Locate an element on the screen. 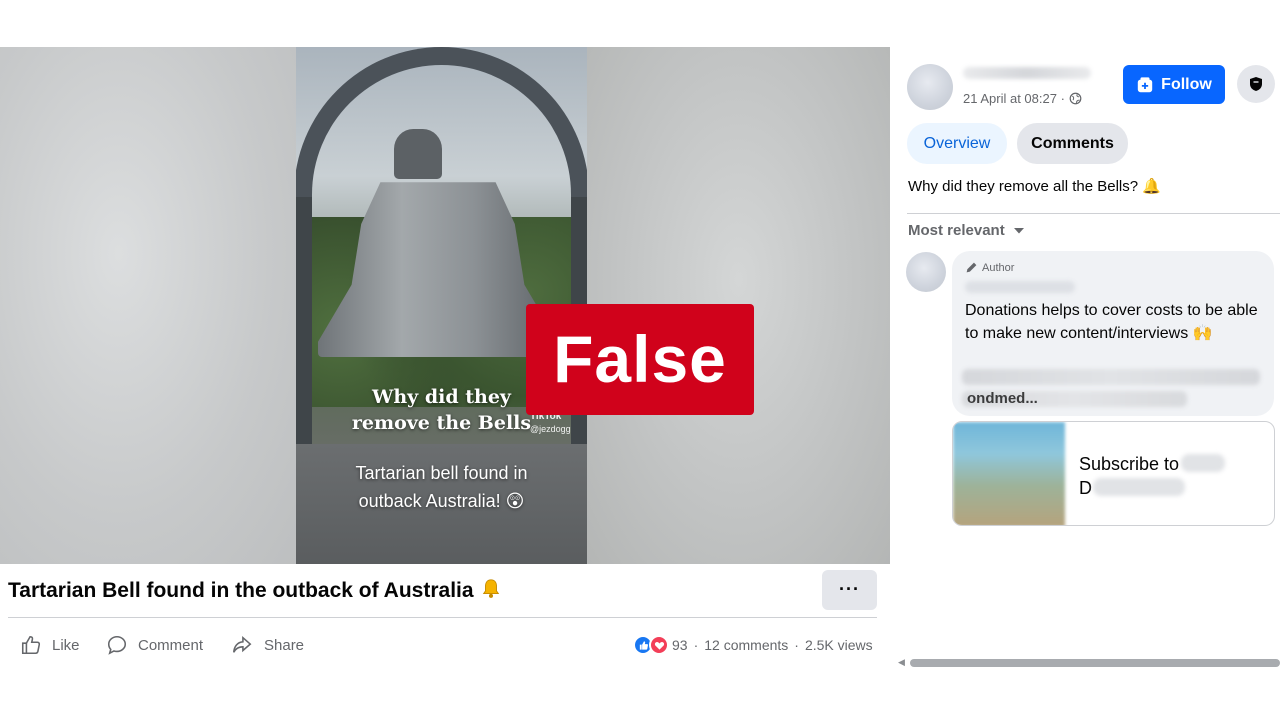 The height and width of the screenshot is (720, 1280). link-preview-redacted is located at coordinates (1203, 463).